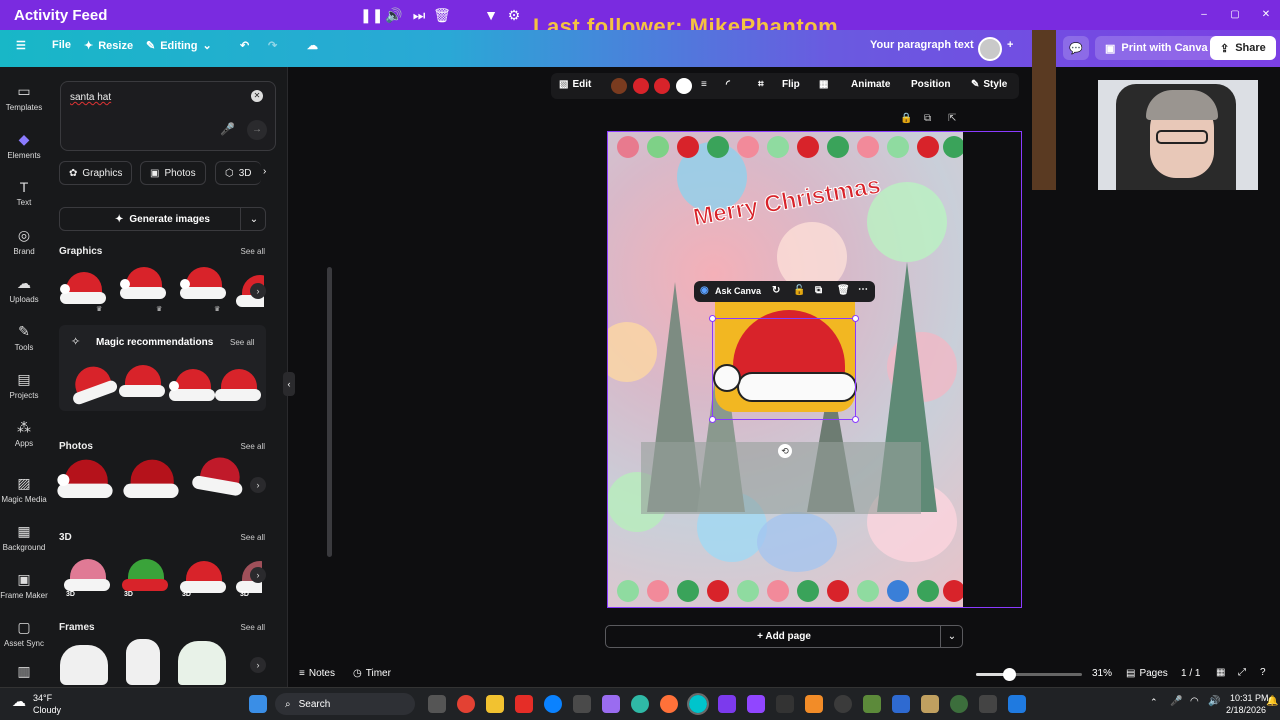  What do you see at coordinates (24, 289) in the screenshot?
I see `sidebar-item-uploads: ☁ Uploads` at bounding box center [24, 289].